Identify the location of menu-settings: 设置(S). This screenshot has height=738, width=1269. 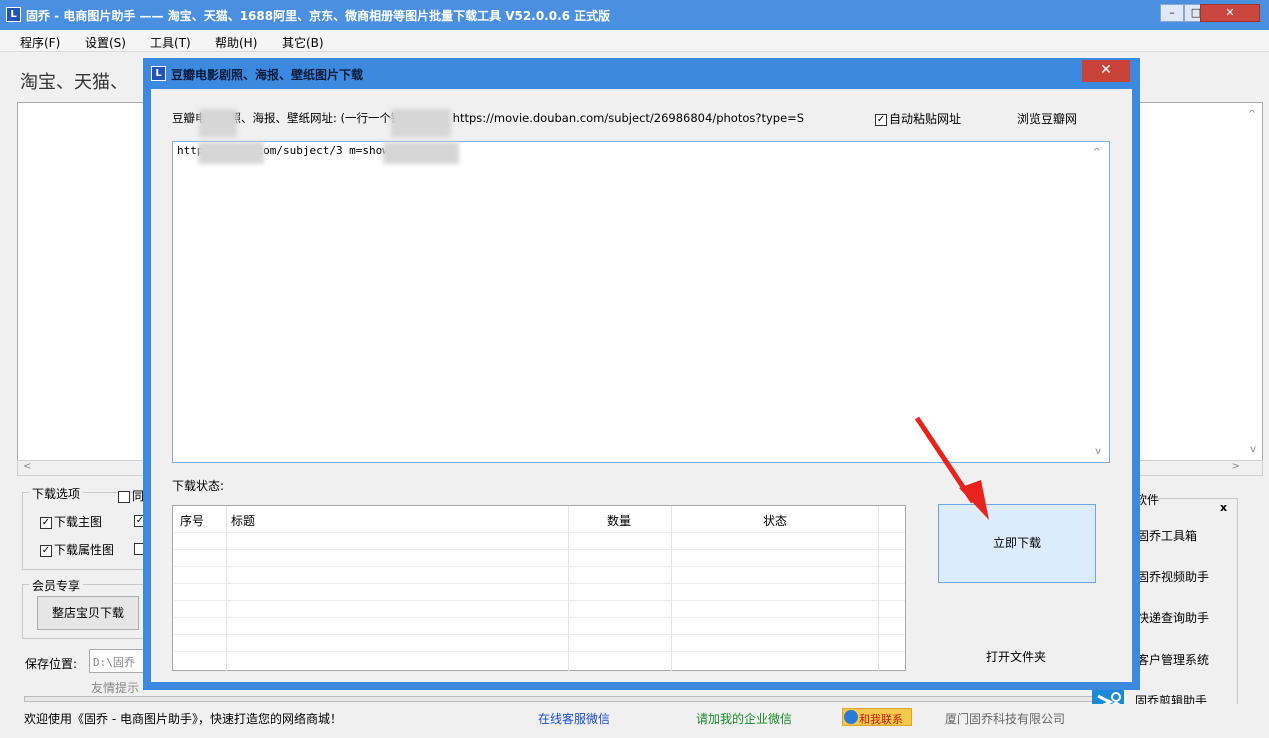
(105, 42).